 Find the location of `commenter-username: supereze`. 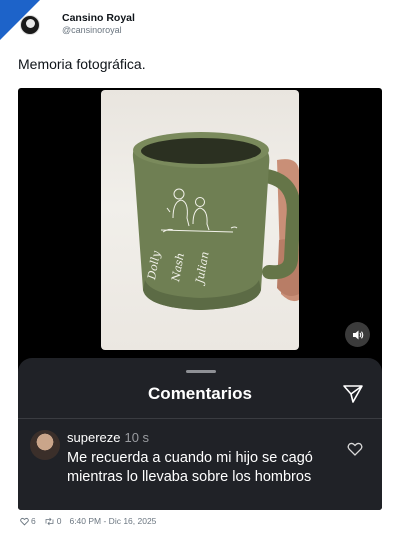

commenter-username: supereze is located at coordinates (93, 437).